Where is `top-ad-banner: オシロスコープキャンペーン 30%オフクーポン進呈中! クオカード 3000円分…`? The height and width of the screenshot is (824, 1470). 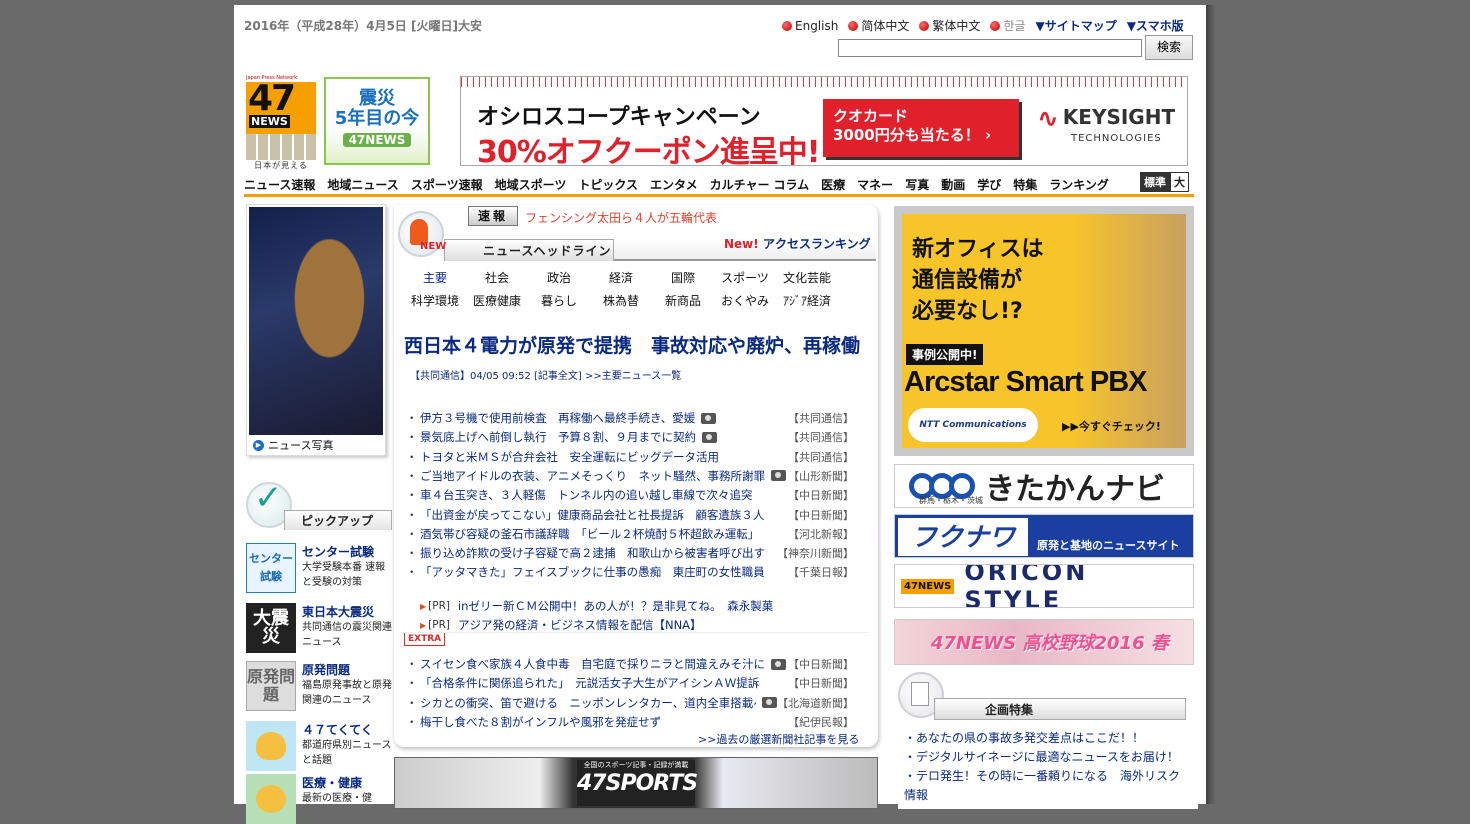
top-ad-banner: オシロスコープキャンペーン 30%オフクーポン進呈中! クオカード 3000円分… is located at coordinates (824, 121).